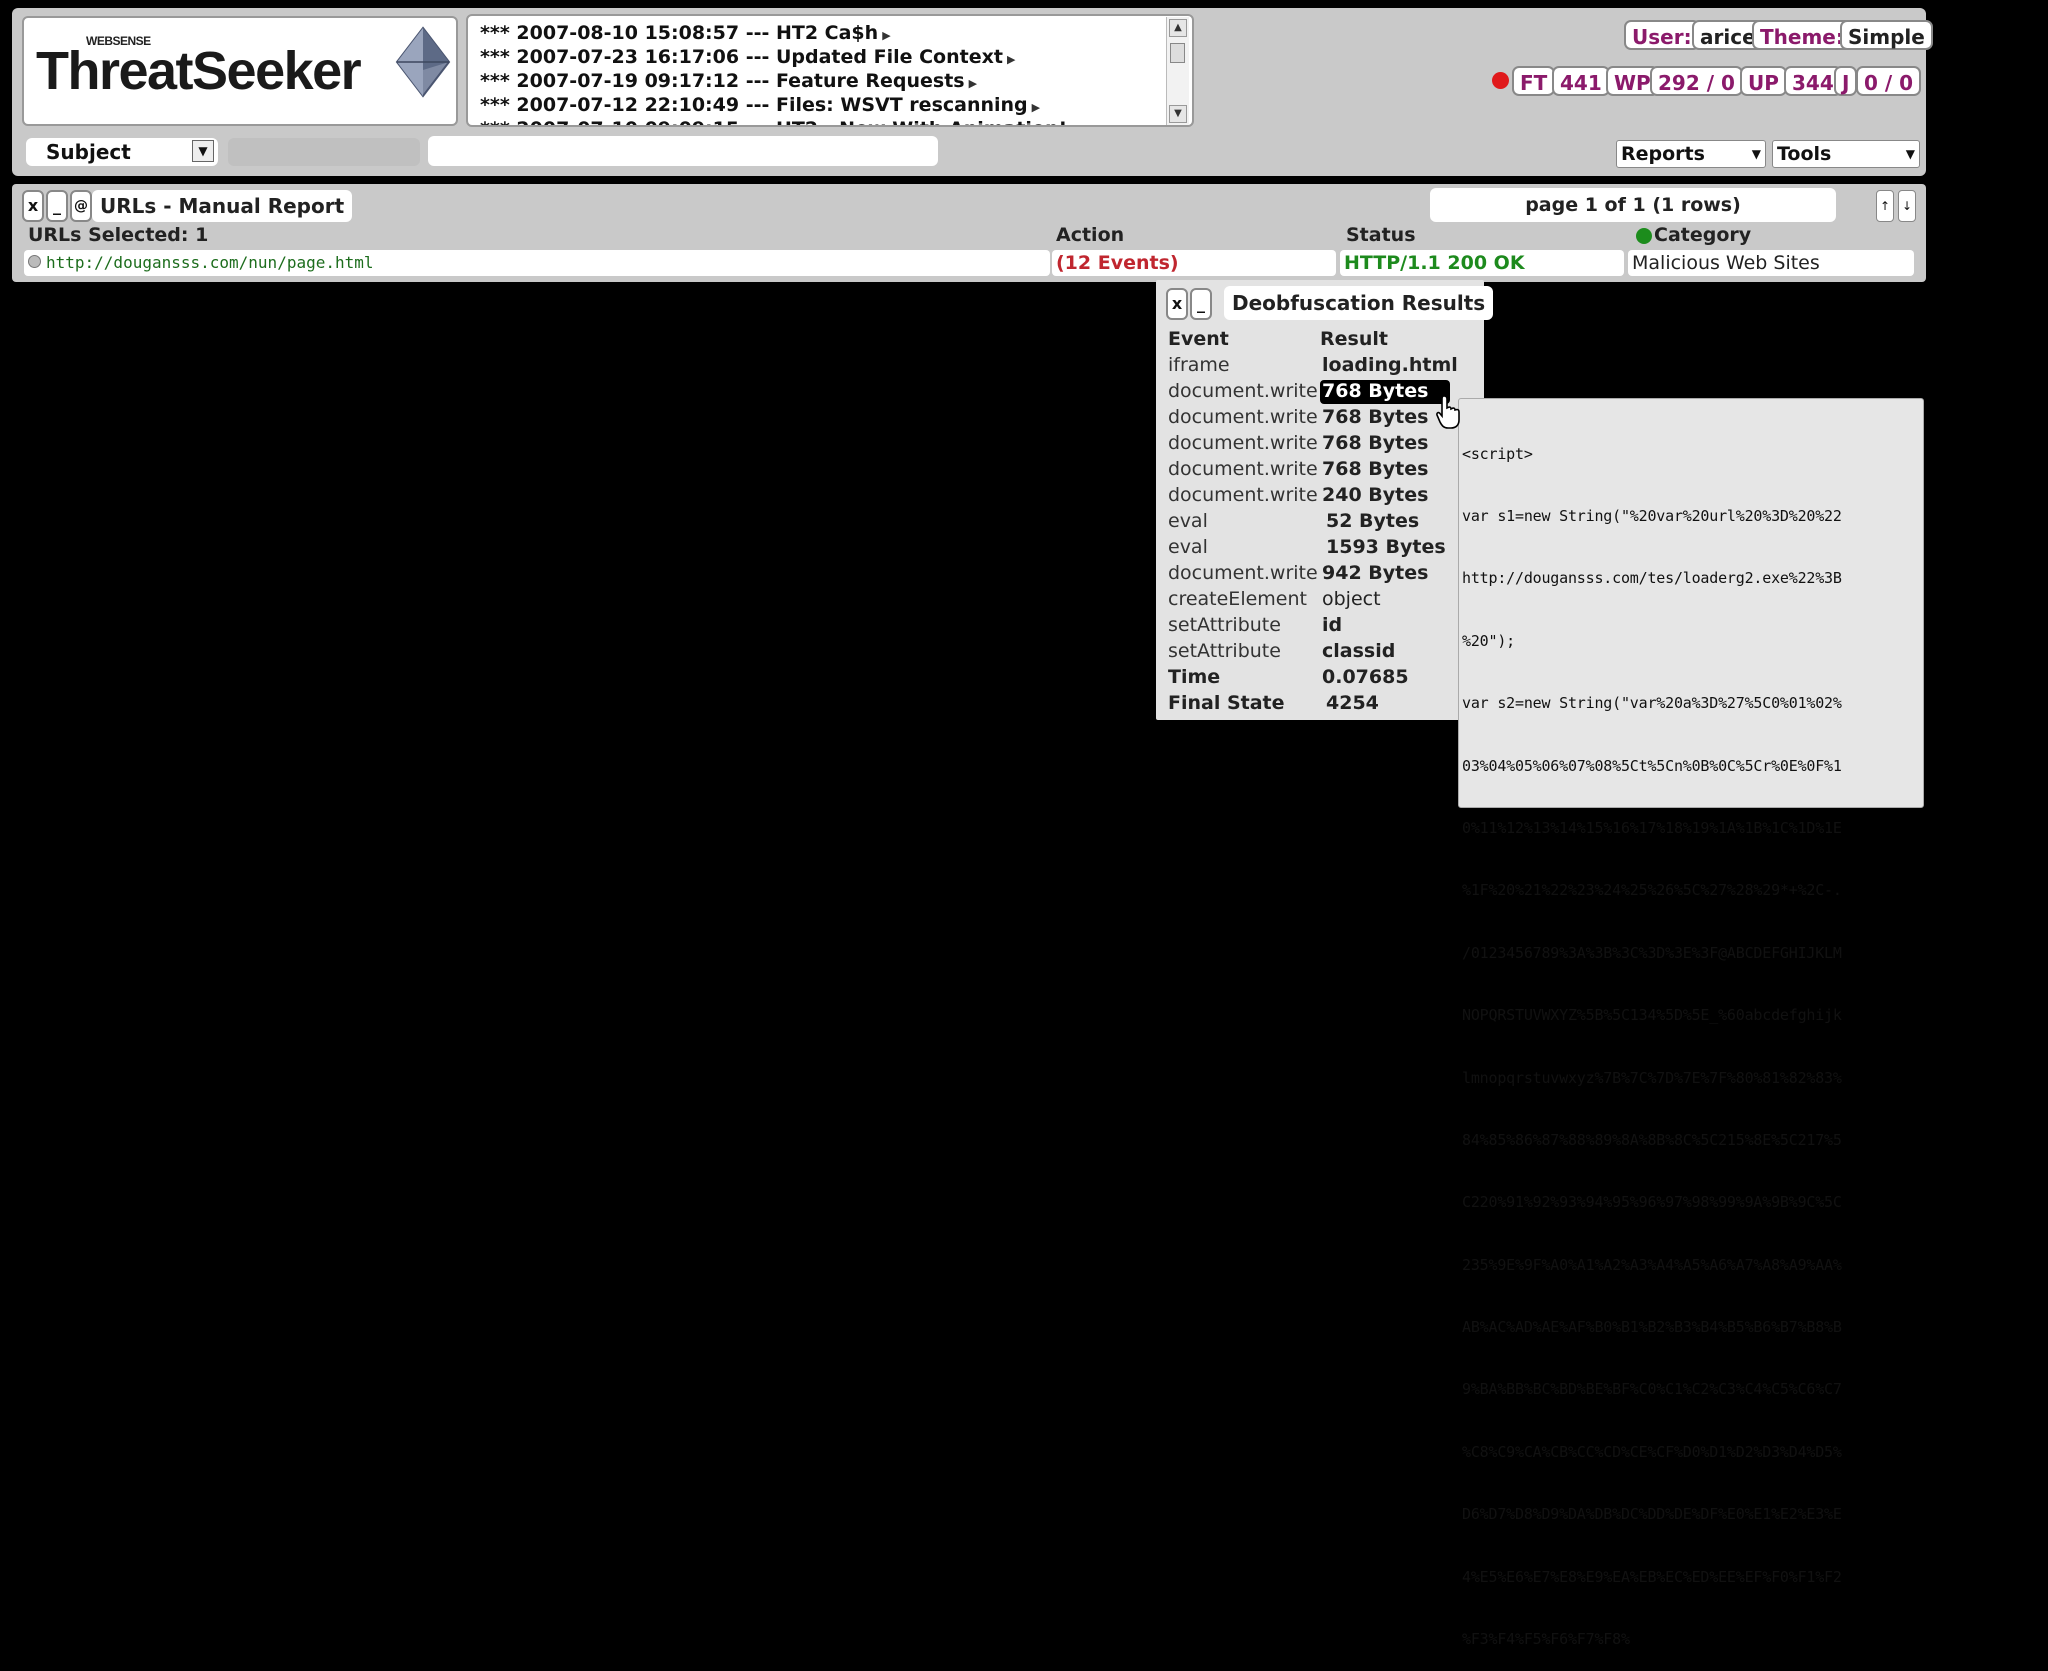  Describe the element at coordinates (1691, 154) in the screenshot. I see `reports-menu: Reports ▼` at that location.